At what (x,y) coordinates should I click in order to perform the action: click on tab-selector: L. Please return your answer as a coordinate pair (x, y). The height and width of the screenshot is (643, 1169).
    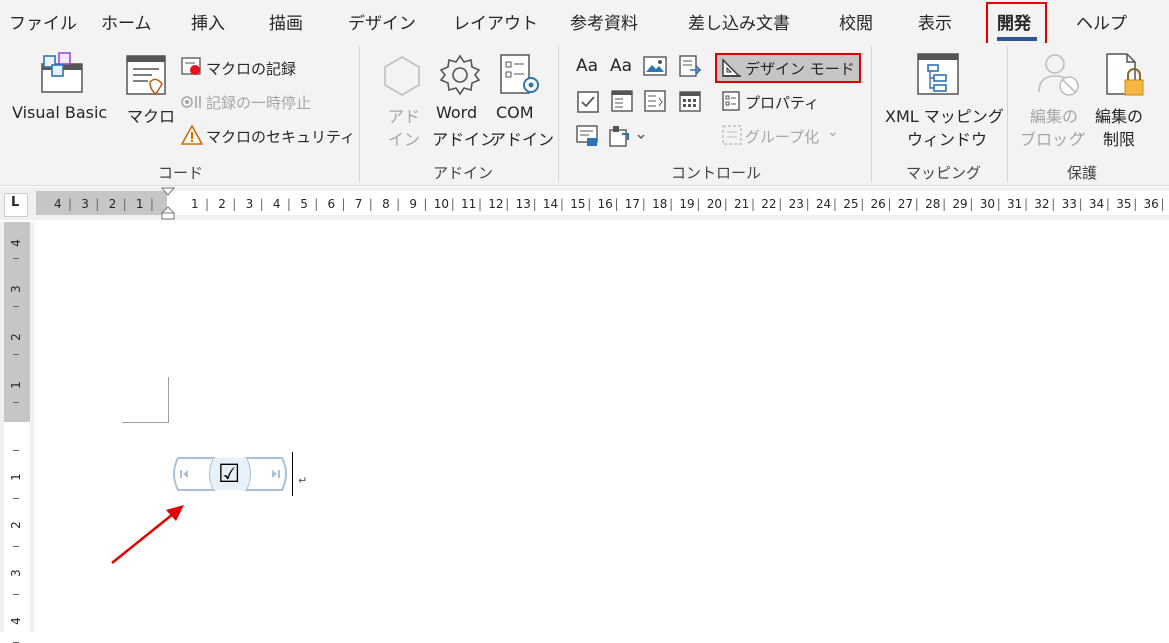
    Looking at the image, I should click on (16, 205).